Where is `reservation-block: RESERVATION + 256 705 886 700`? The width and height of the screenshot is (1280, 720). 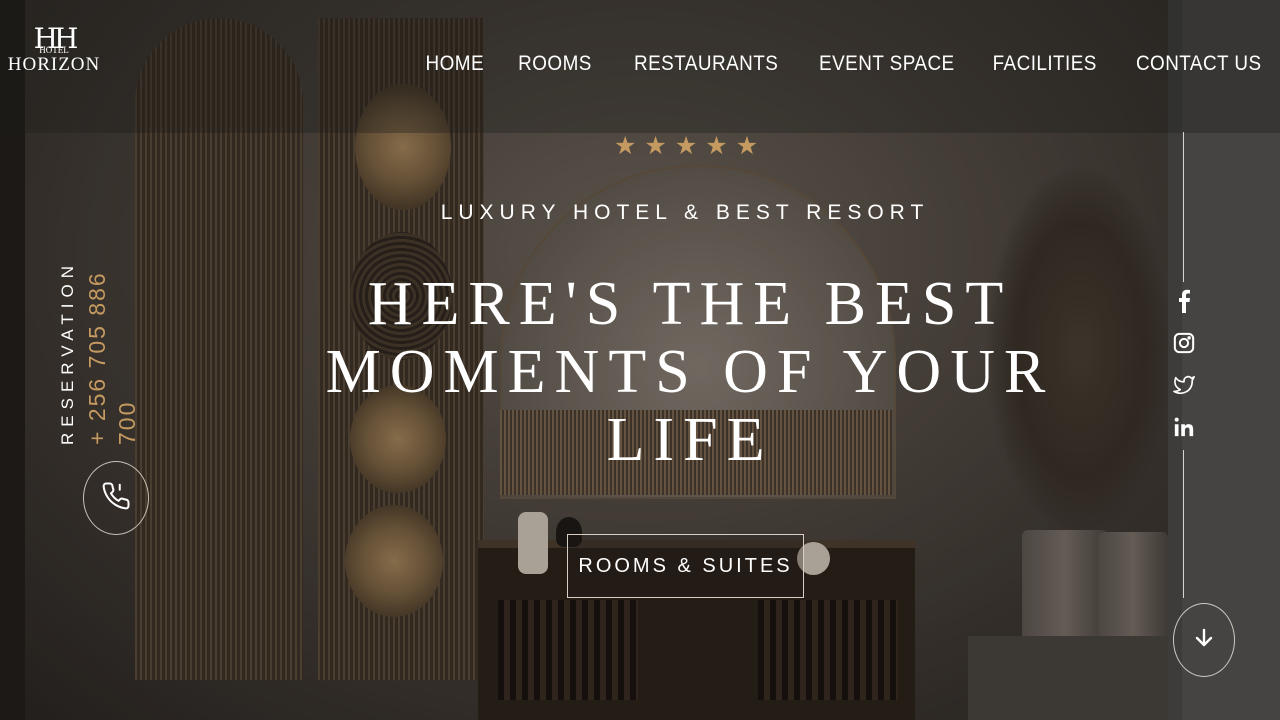 reservation-block: RESERVATION + 256 705 886 700 is located at coordinates (100, 315).